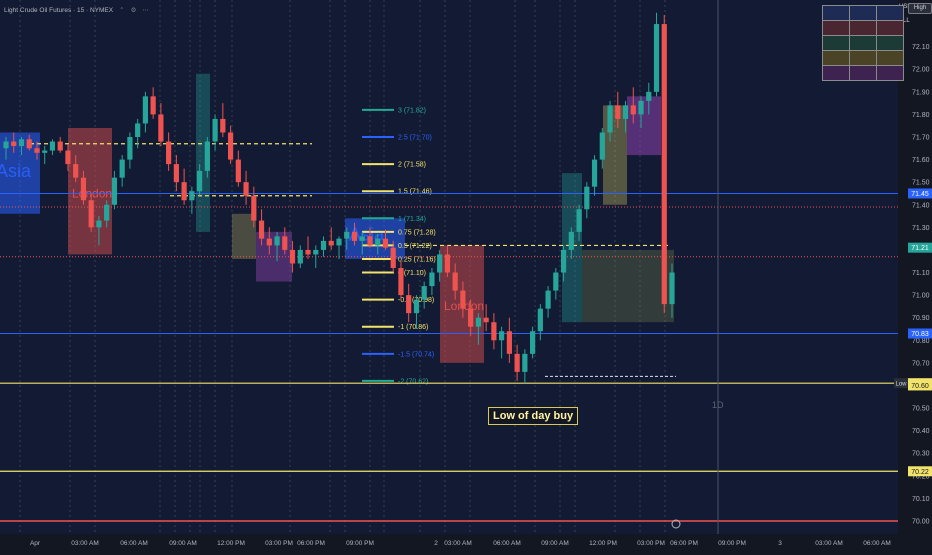  What do you see at coordinates (921, 160) in the screenshot?
I see `price-tick-label: 71.60` at bounding box center [921, 160].